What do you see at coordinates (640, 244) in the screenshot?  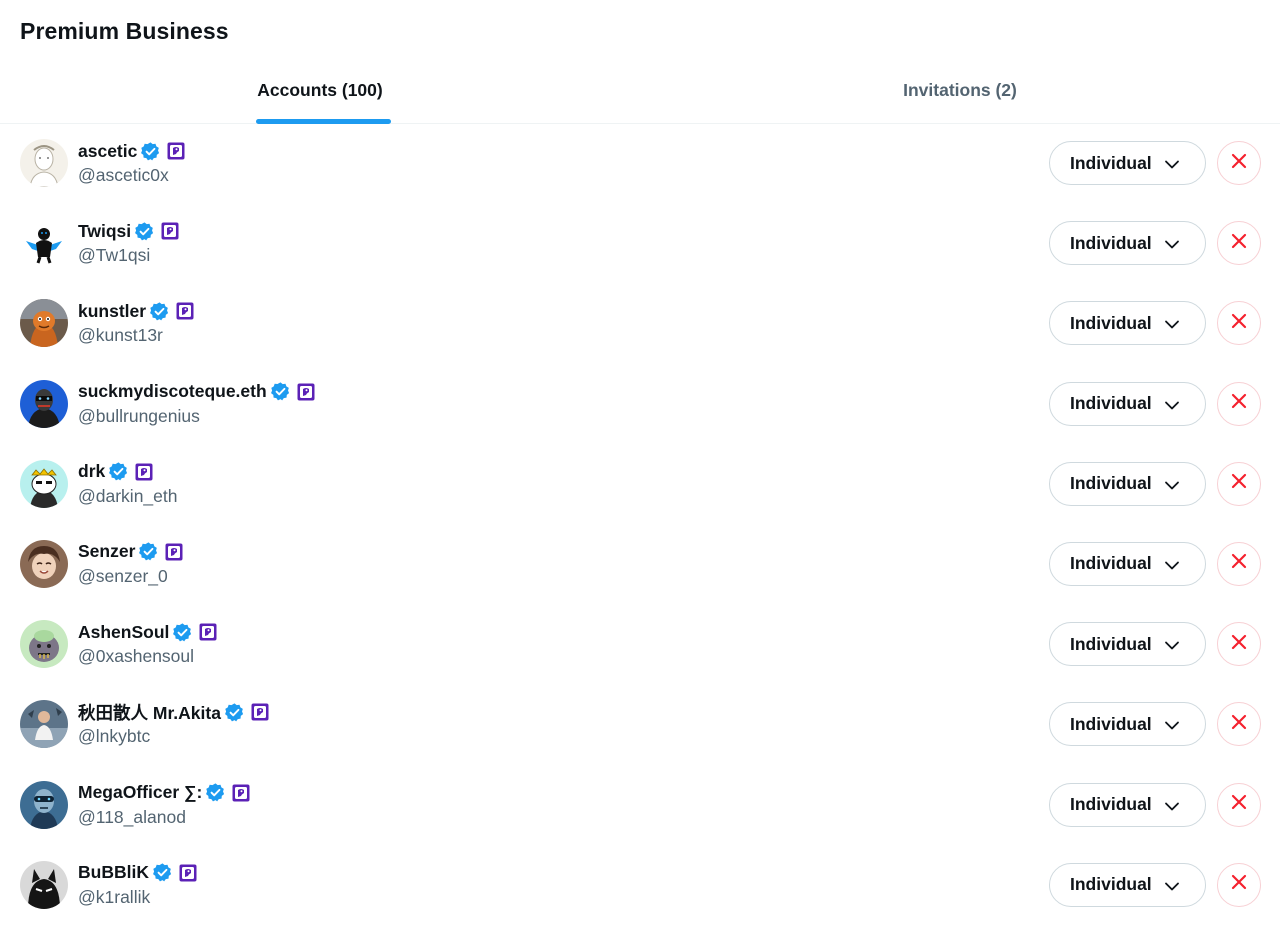 I see `account-row: Twiqsi @Tw1qsi Individual` at bounding box center [640, 244].